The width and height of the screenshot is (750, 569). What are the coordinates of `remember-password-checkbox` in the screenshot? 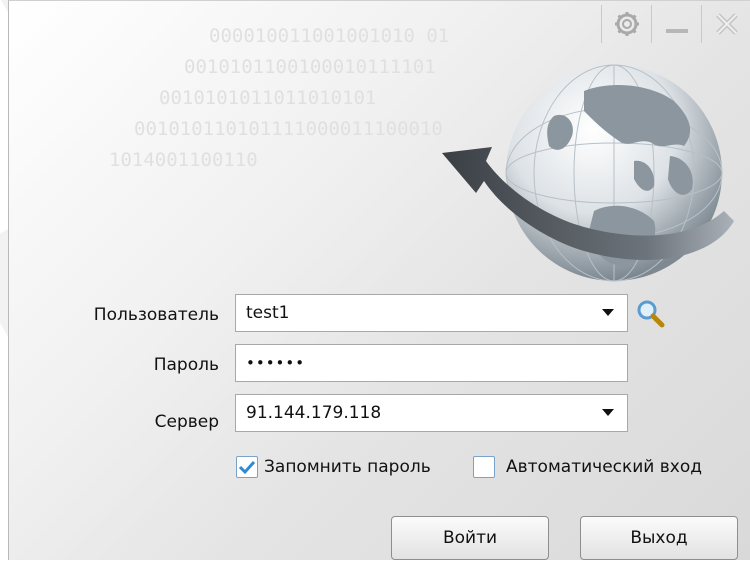 It's located at (247, 467).